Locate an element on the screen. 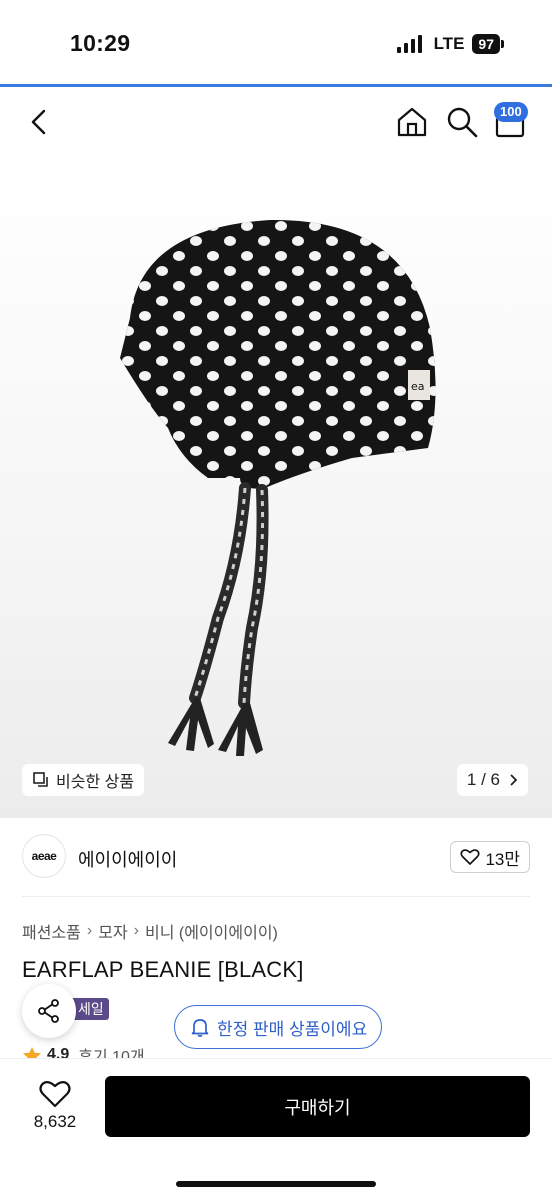 The image size is (552, 1200). limited-sale-notice: 한정 판매 상품이에요 is located at coordinates (278, 1027).